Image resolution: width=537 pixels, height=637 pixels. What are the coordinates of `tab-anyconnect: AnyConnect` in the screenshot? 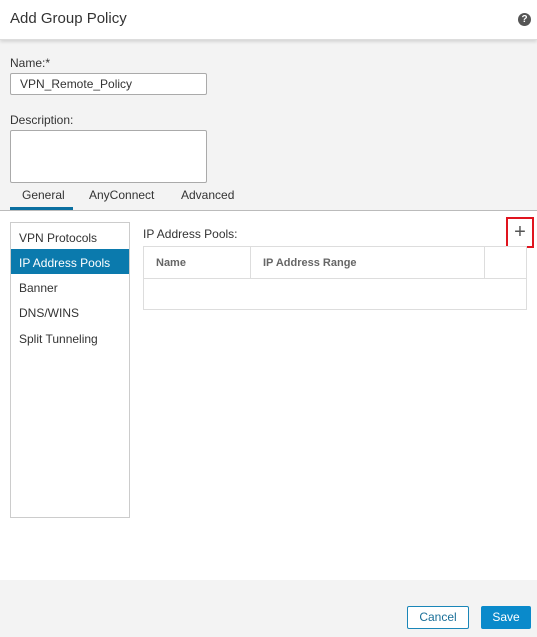 It's located at (121, 195).